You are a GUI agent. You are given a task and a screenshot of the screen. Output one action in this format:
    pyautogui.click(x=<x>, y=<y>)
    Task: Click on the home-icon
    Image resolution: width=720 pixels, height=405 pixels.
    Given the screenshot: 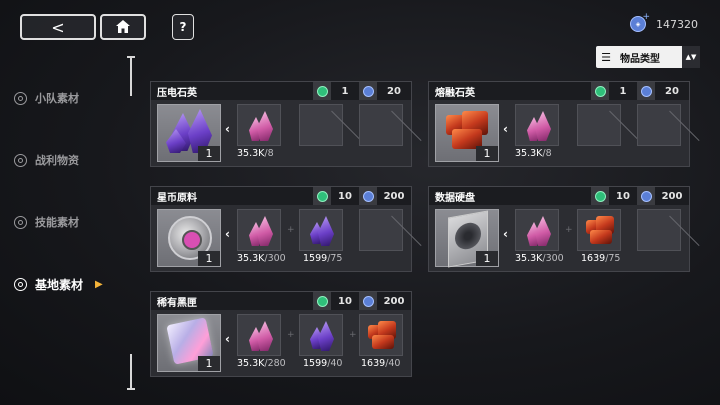 What is the action you would take?
    pyautogui.click(x=123, y=27)
    